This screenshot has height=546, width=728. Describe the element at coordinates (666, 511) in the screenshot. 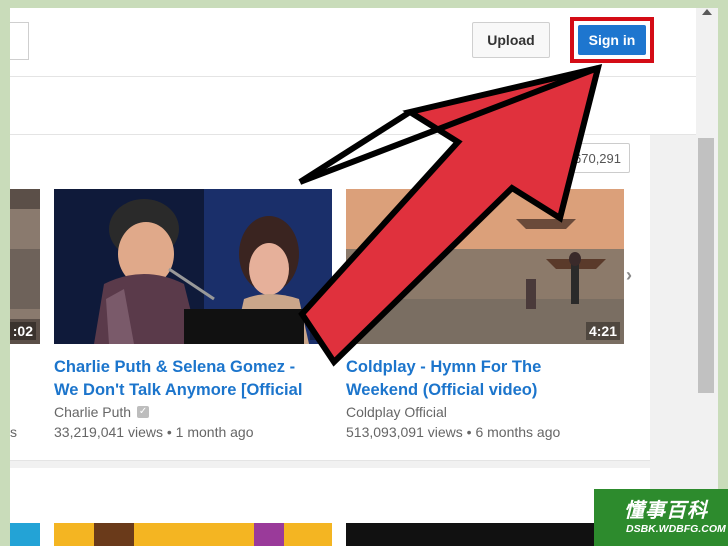

I see `watermark-title: 懂事百科` at that location.